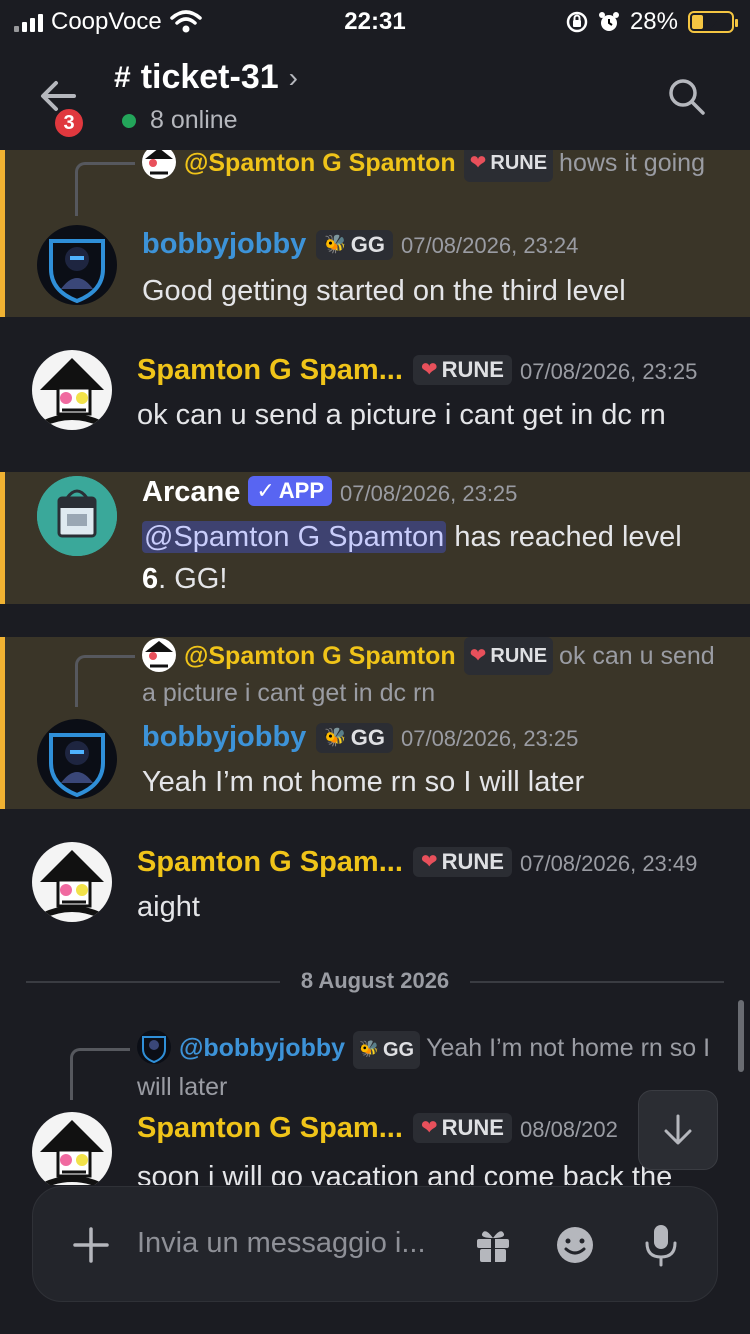  I want to click on battery-icon, so click(713, 22).